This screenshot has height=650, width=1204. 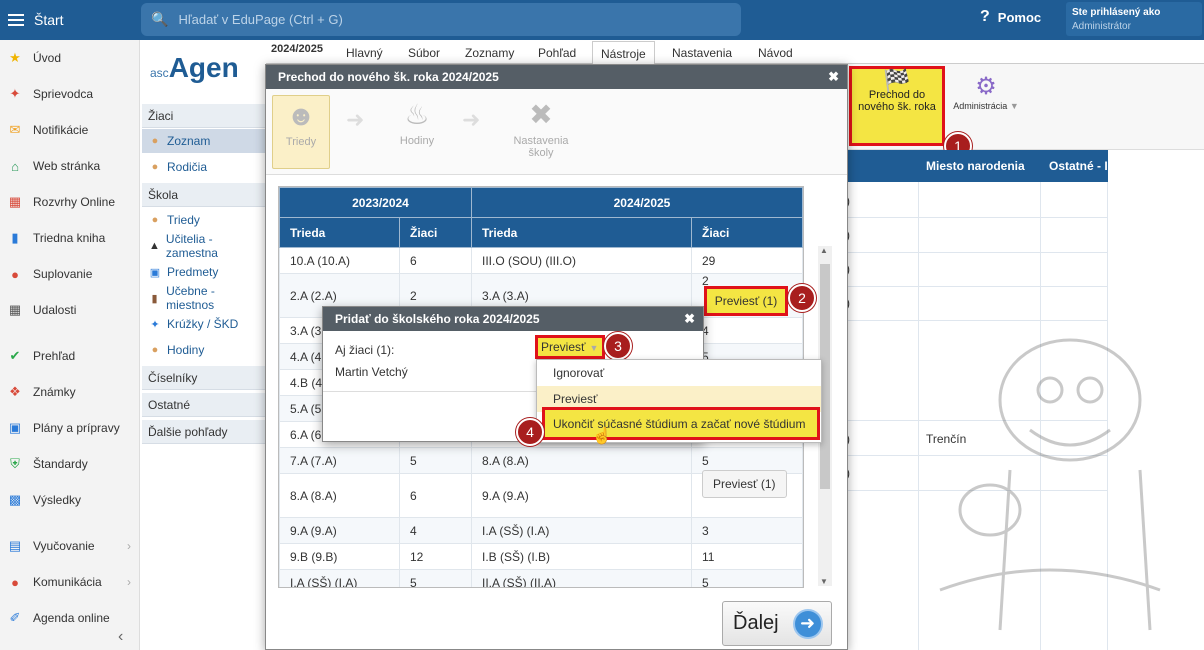 What do you see at coordinates (63, 94) in the screenshot?
I see `sidebar-item-label: Sprievodca` at bounding box center [63, 94].